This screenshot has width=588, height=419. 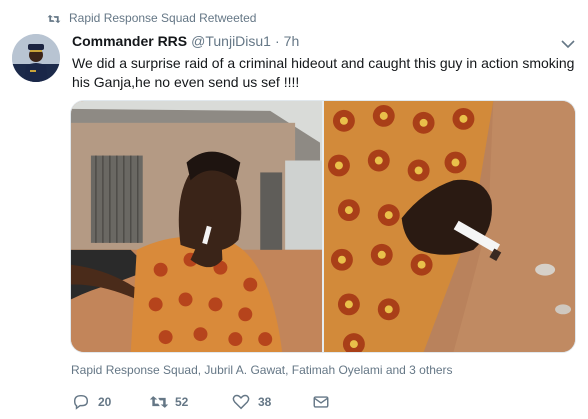 What do you see at coordinates (36, 58) in the screenshot?
I see `avatar` at bounding box center [36, 58].